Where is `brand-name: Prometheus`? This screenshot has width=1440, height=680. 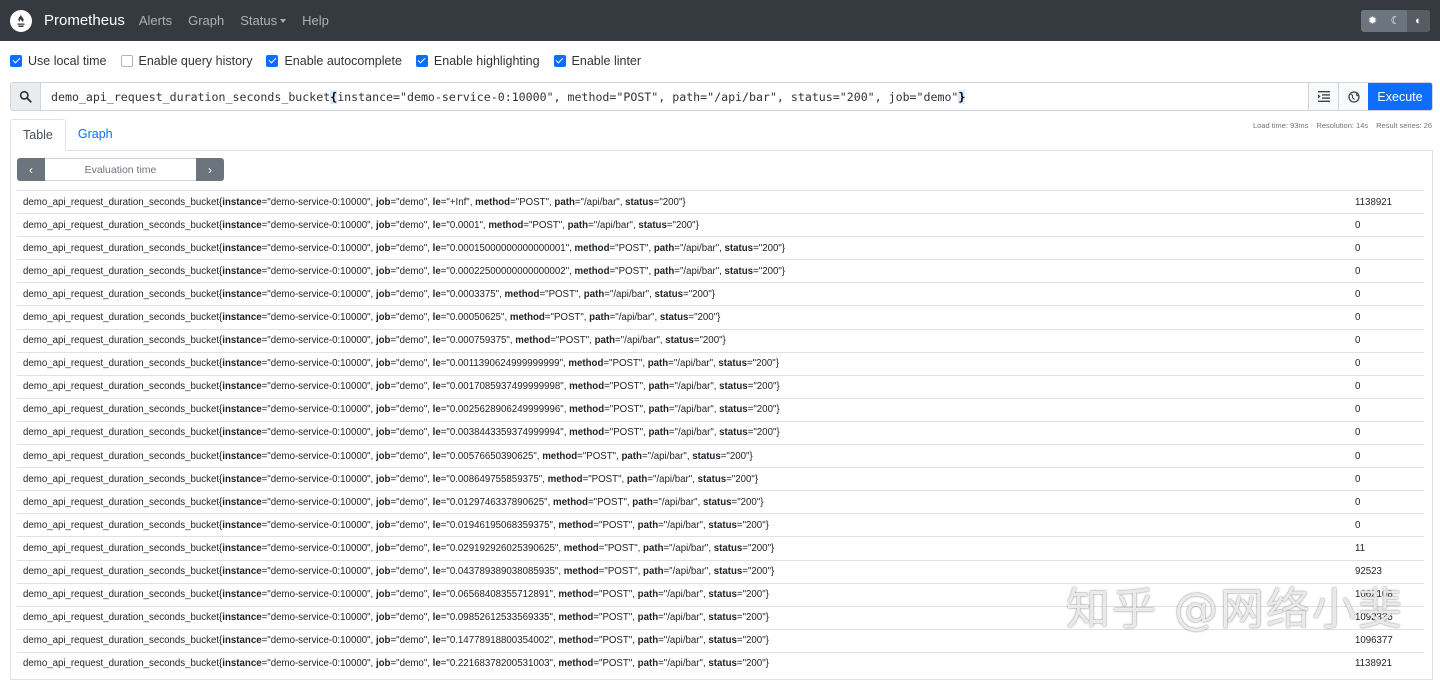 brand-name: Prometheus is located at coordinates (84, 20).